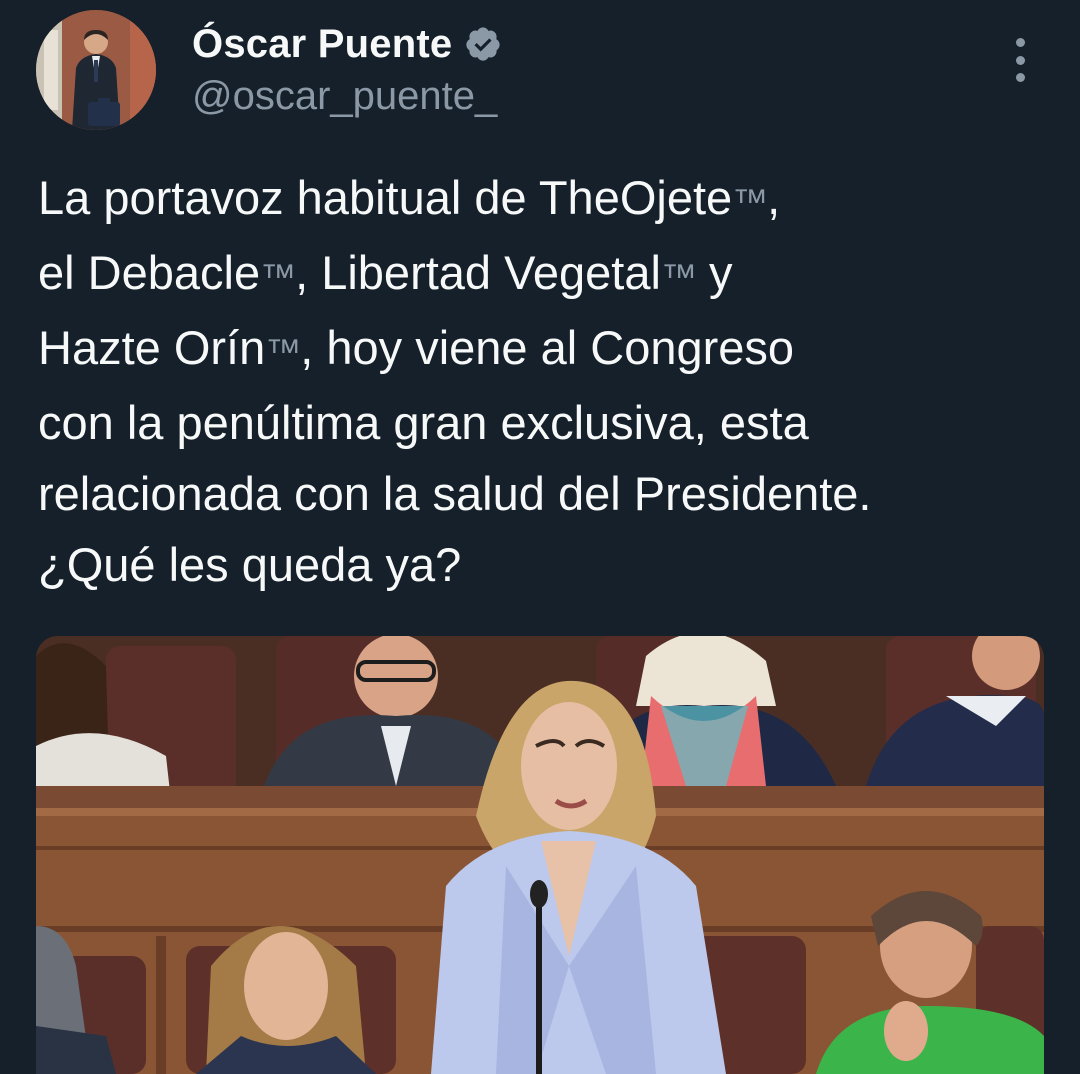  I want to click on tweet-line: con la penúltima gran exclusiva, esta, so click(423, 422).